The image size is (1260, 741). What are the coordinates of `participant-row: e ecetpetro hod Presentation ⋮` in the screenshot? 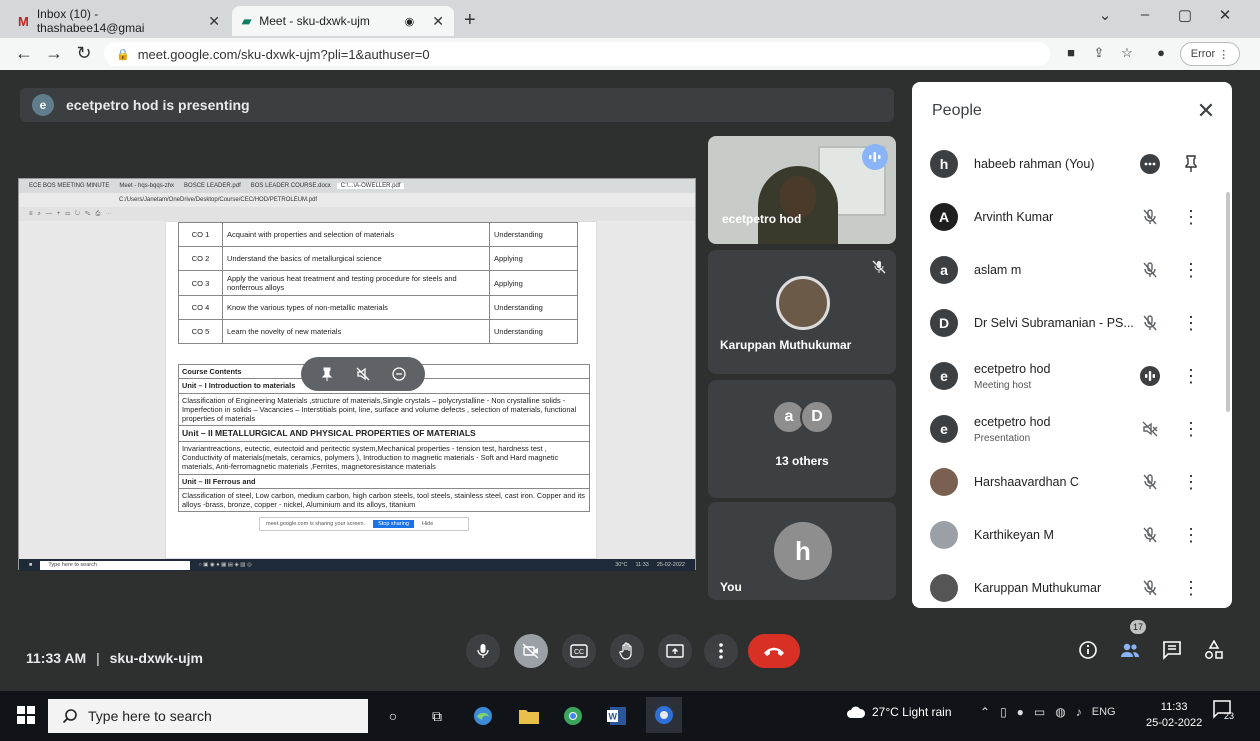 It's located at (1072, 429).